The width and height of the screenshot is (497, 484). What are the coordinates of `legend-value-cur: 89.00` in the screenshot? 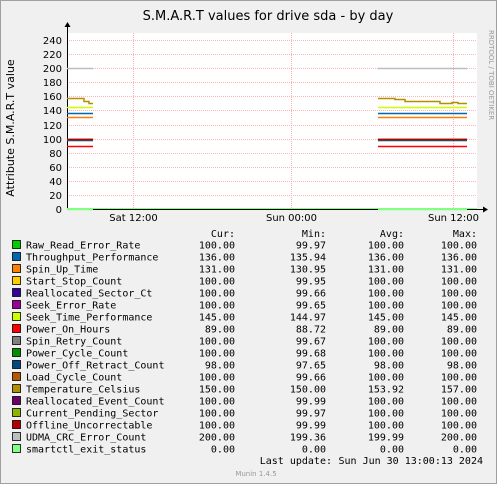 It's located at (220, 330).